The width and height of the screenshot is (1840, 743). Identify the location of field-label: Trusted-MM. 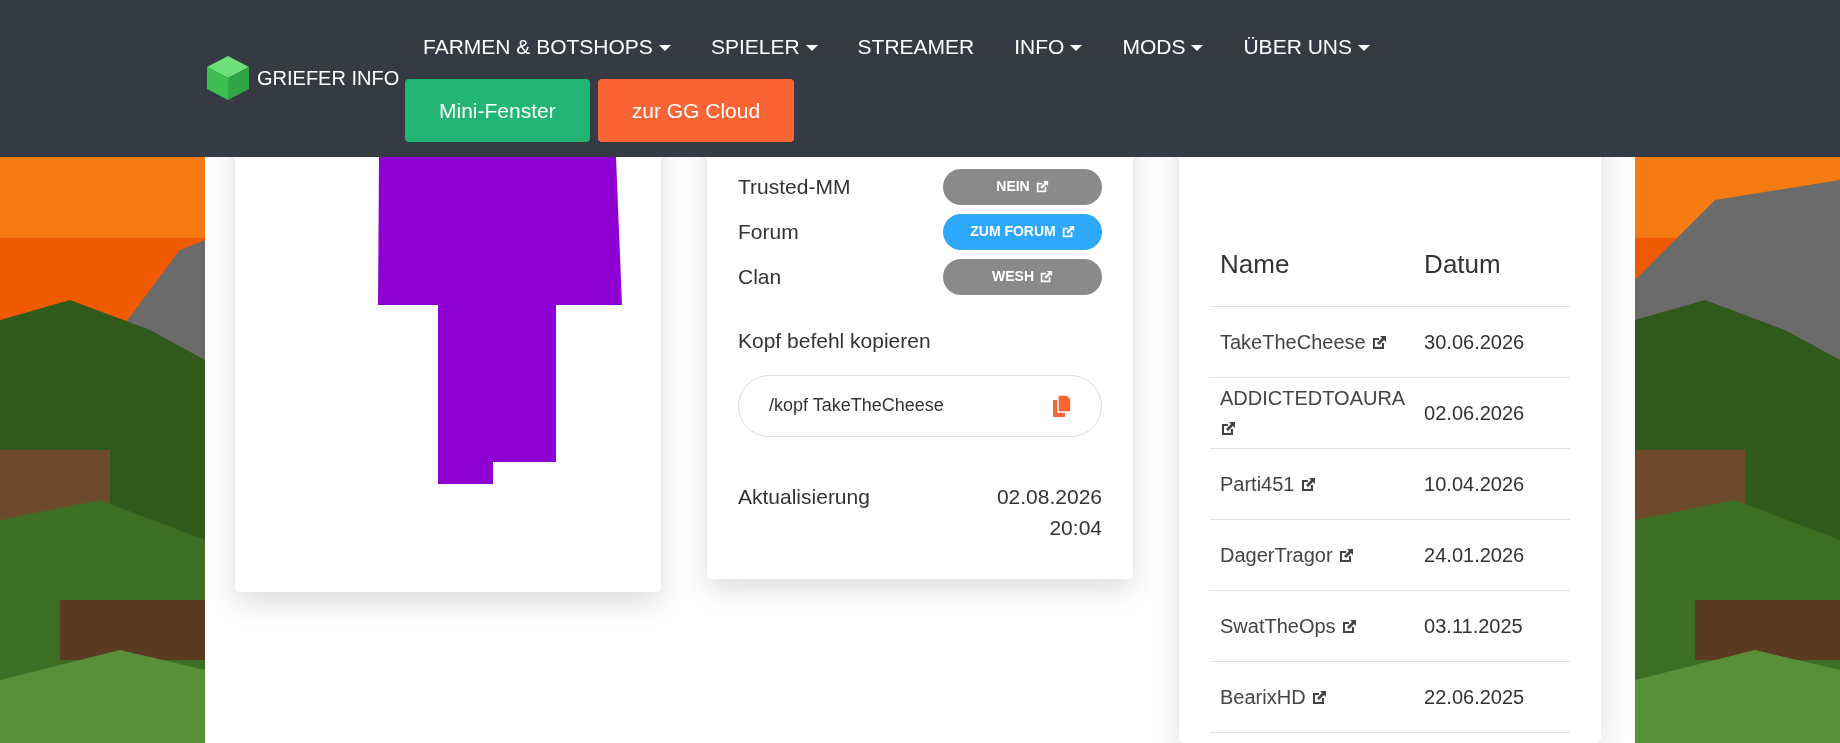
(794, 186).